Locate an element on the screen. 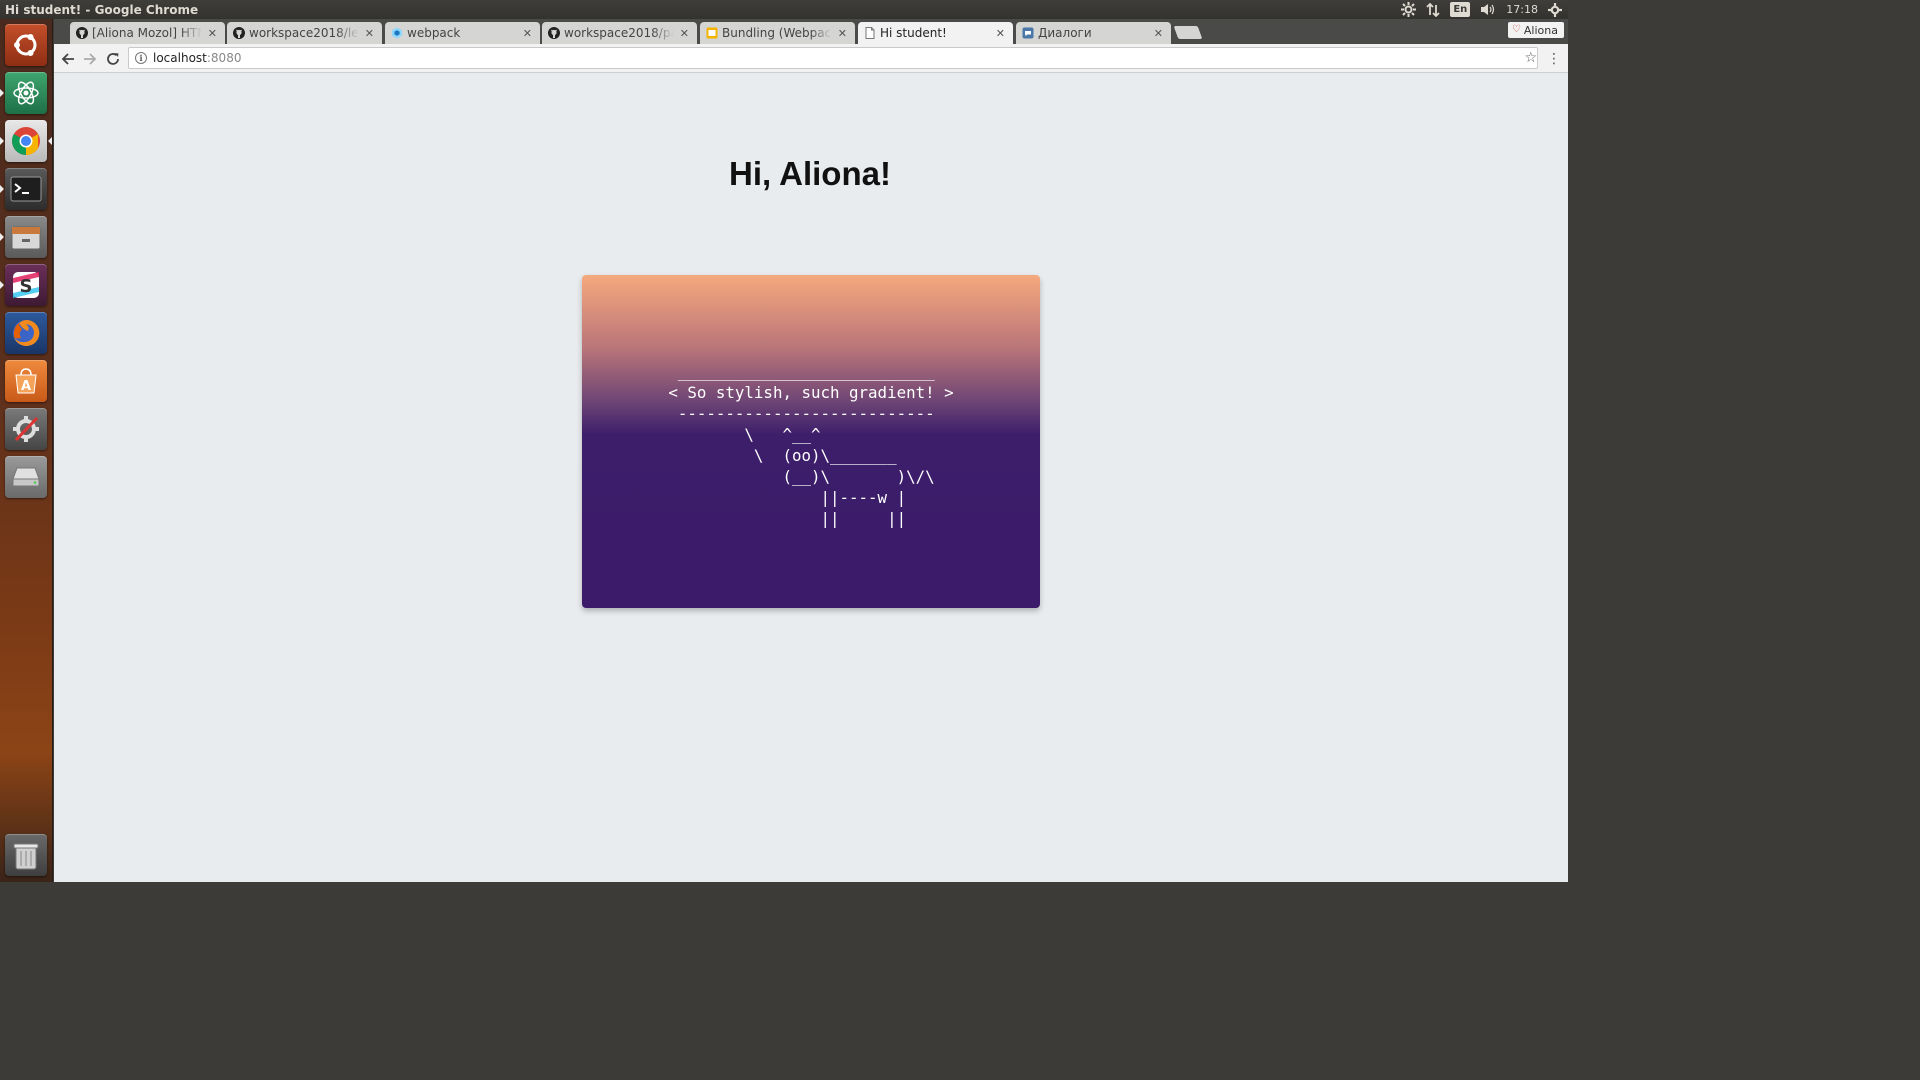 This screenshot has height=1080, width=1920. terminal-icon is located at coordinates (26, 189).